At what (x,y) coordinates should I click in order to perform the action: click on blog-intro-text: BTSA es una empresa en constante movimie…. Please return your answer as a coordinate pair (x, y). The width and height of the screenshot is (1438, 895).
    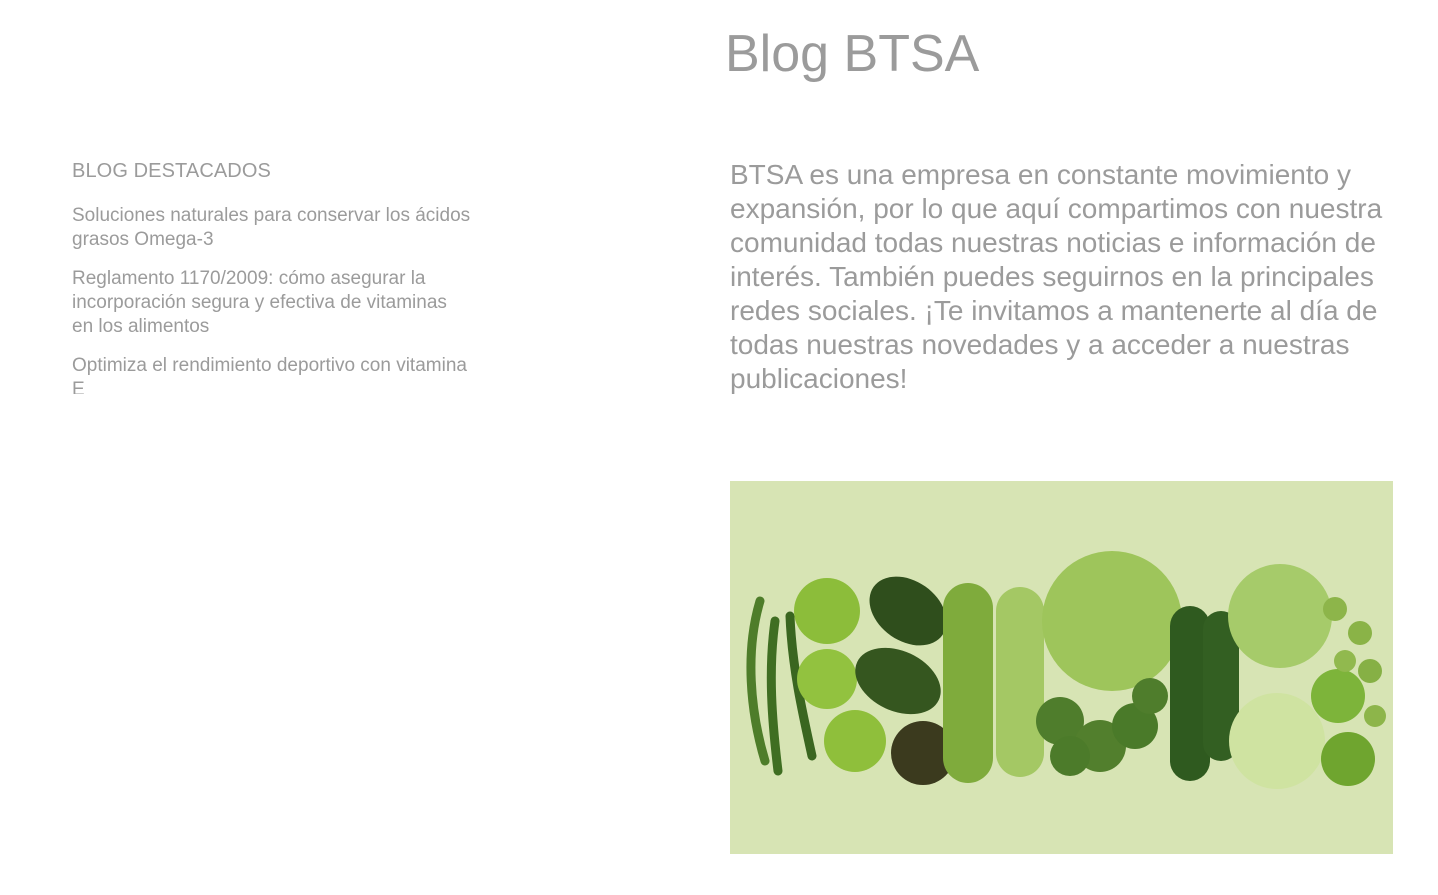
    Looking at the image, I should click on (1056, 276).